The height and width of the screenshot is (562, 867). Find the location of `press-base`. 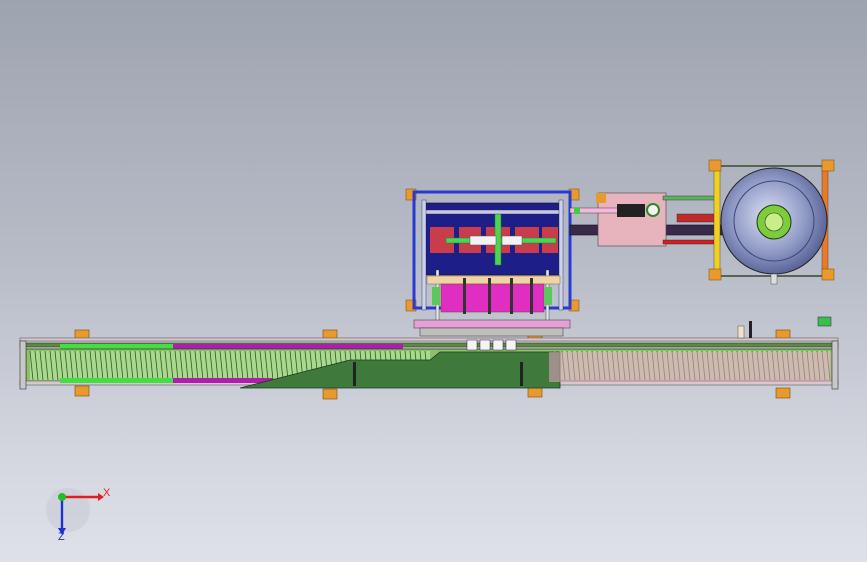

press-base is located at coordinates (492, 324).